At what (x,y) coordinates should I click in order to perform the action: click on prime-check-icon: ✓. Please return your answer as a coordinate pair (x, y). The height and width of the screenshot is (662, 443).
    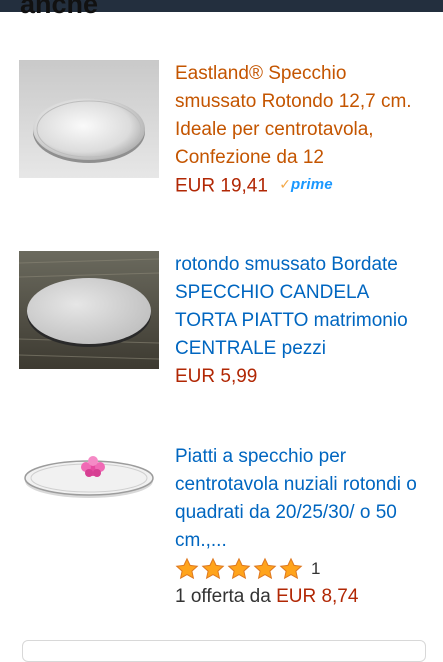
    Looking at the image, I should click on (285, 184).